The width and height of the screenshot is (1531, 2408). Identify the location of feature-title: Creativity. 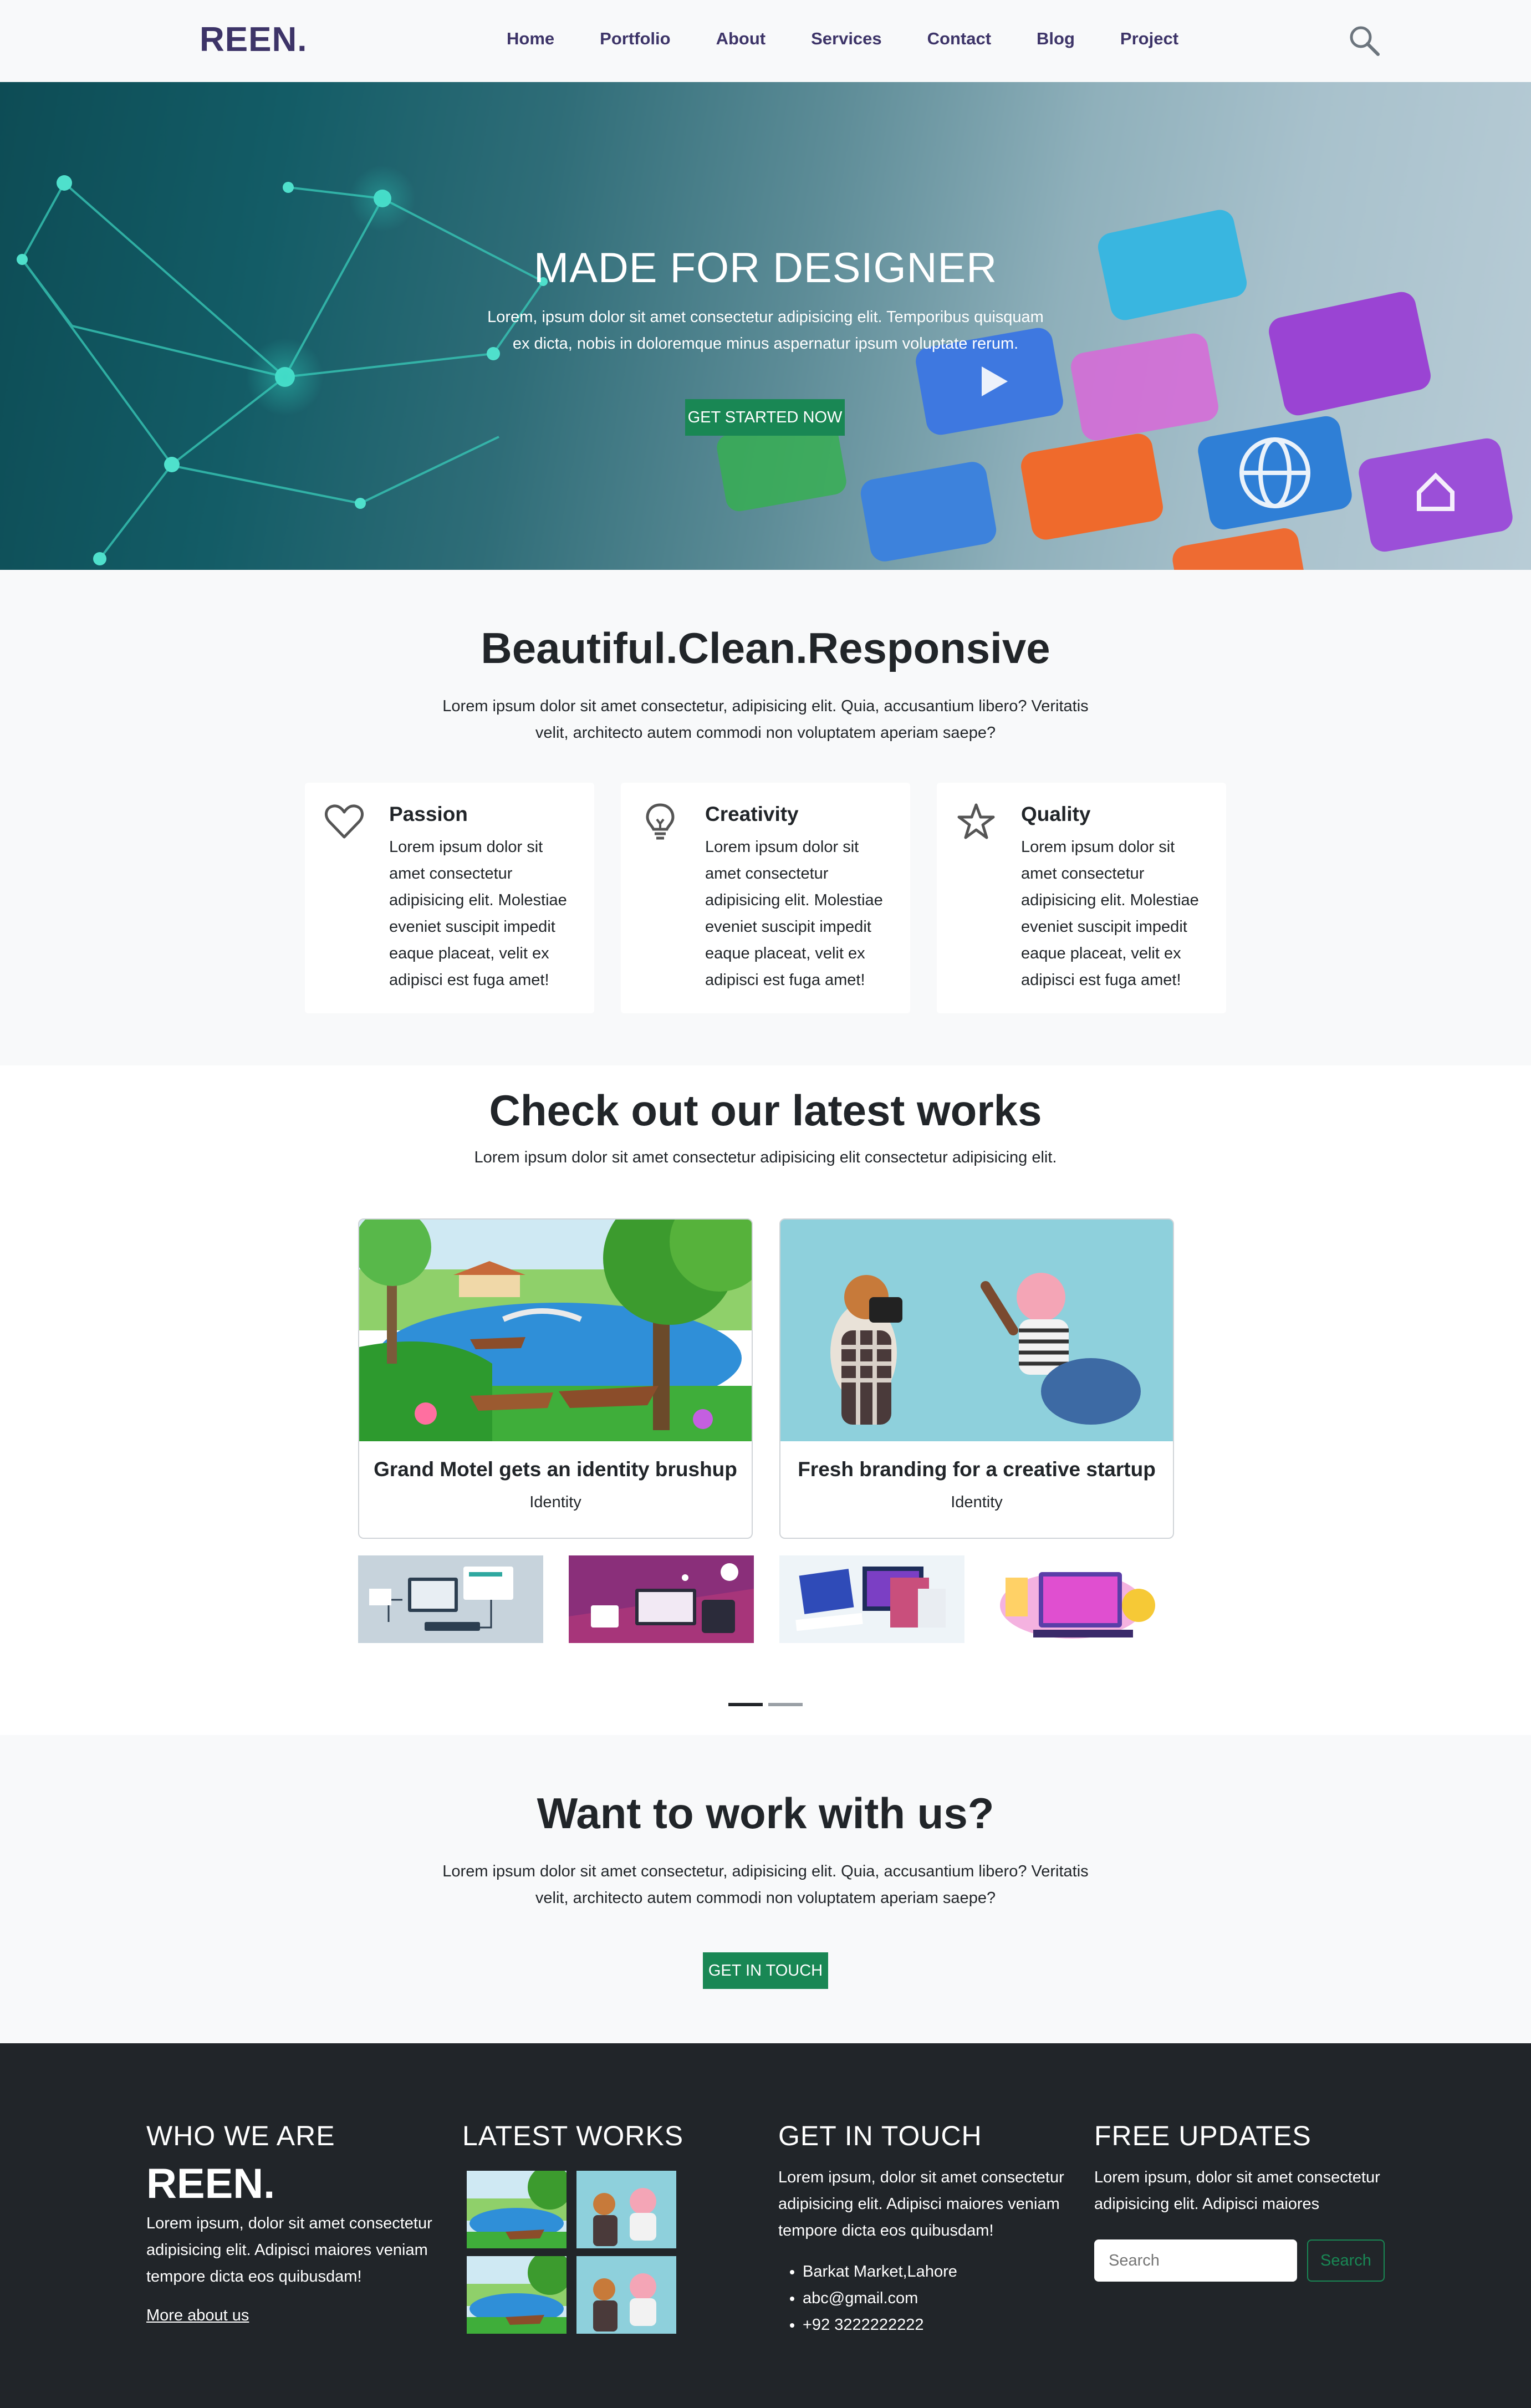
(752, 814).